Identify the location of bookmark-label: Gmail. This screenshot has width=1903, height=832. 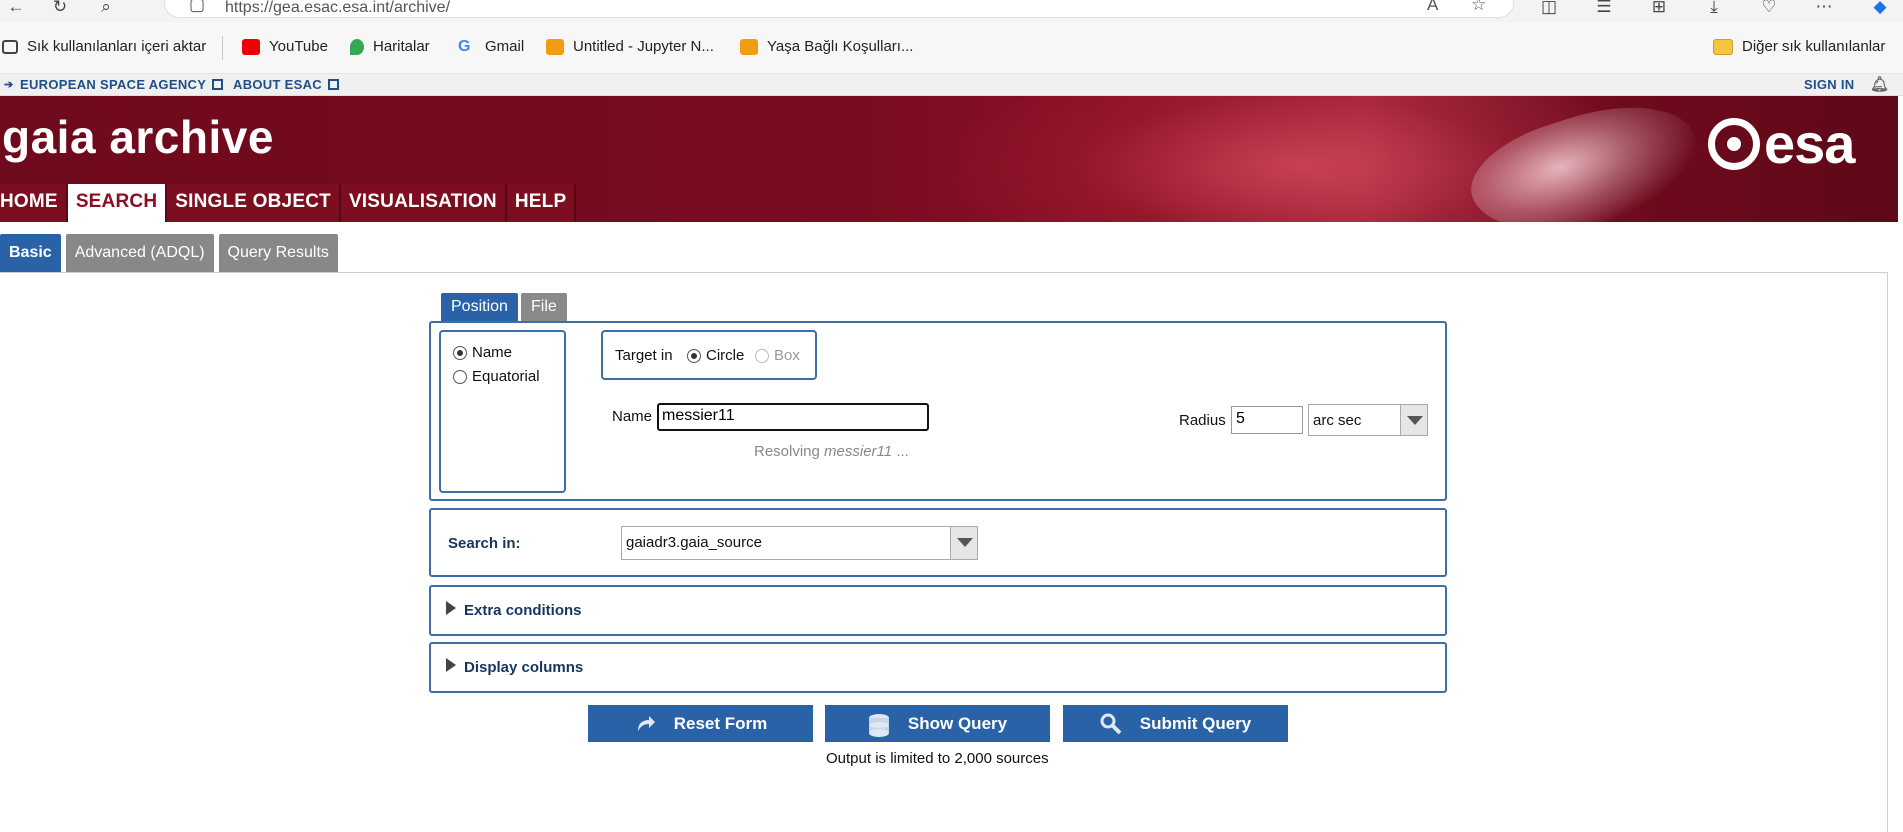
(505, 46).